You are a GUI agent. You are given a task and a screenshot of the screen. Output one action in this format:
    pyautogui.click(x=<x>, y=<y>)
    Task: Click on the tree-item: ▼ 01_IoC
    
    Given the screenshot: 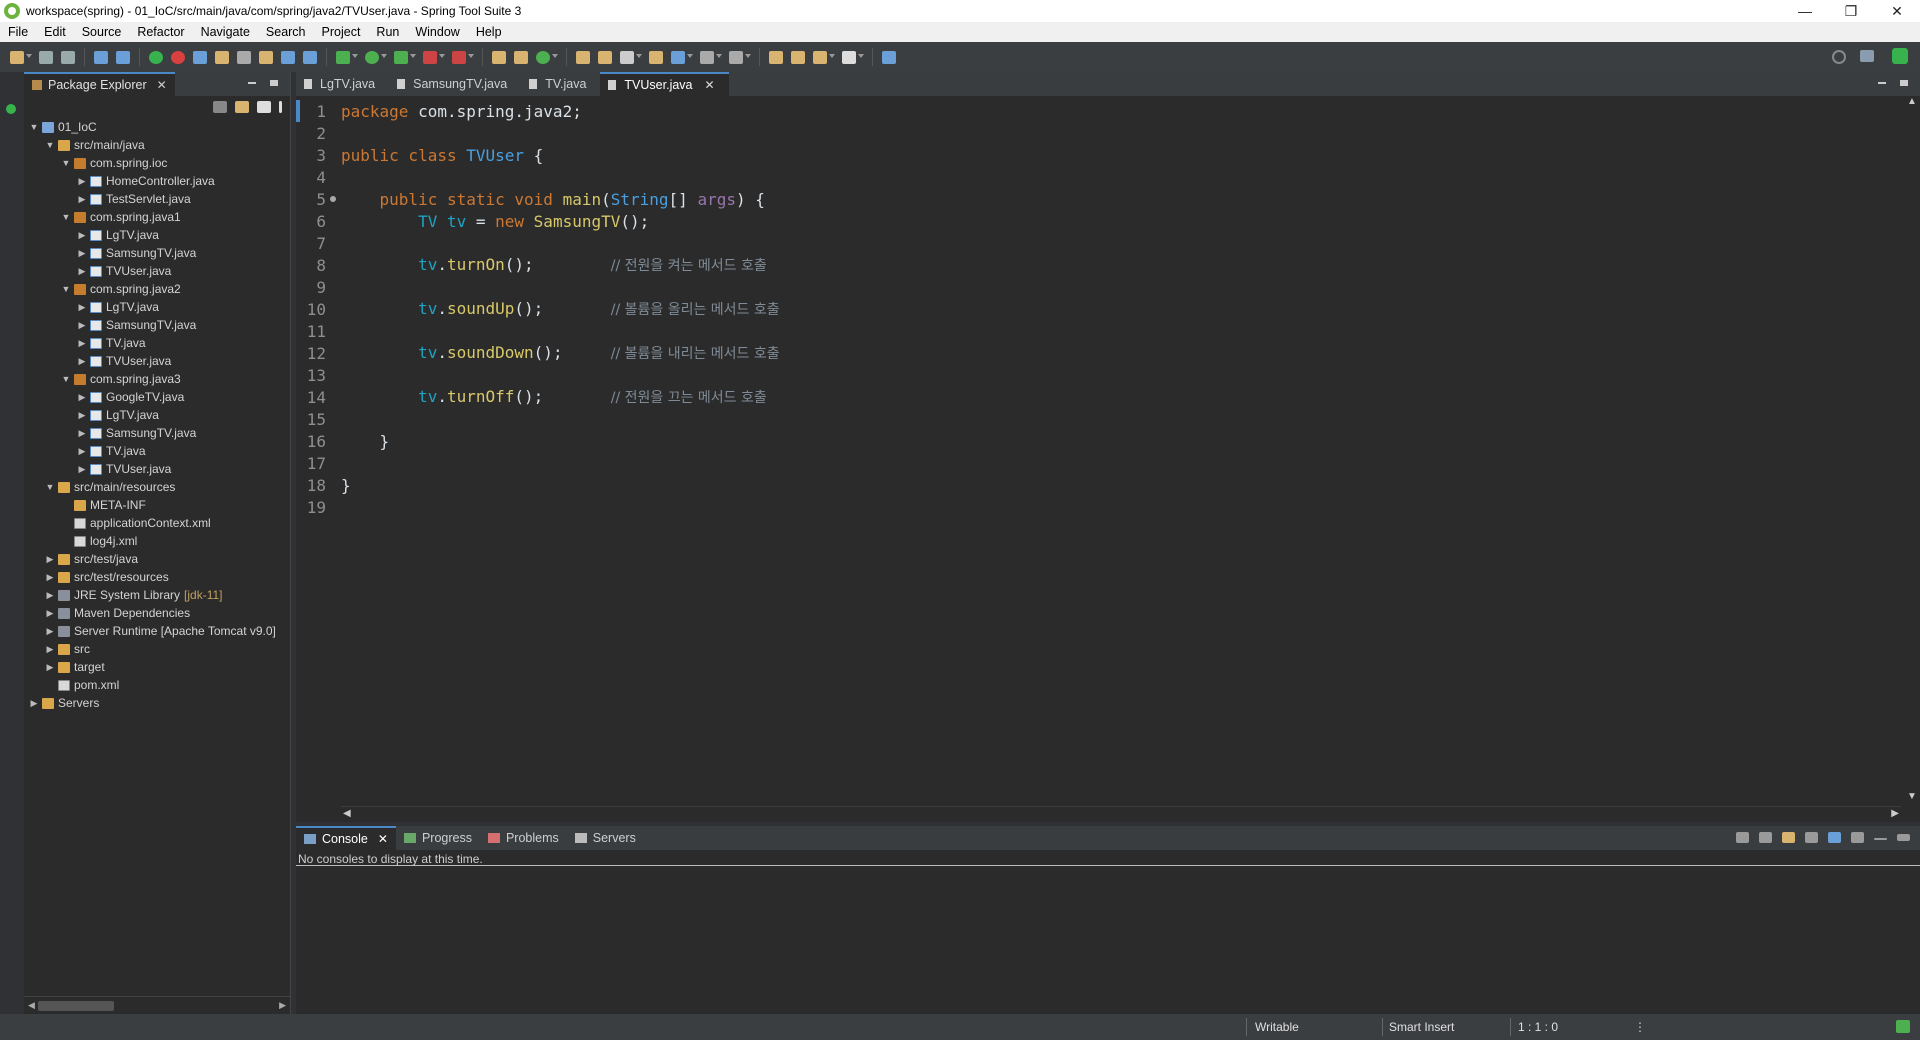 What is the action you would take?
    pyautogui.click(x=62, y=127)
    